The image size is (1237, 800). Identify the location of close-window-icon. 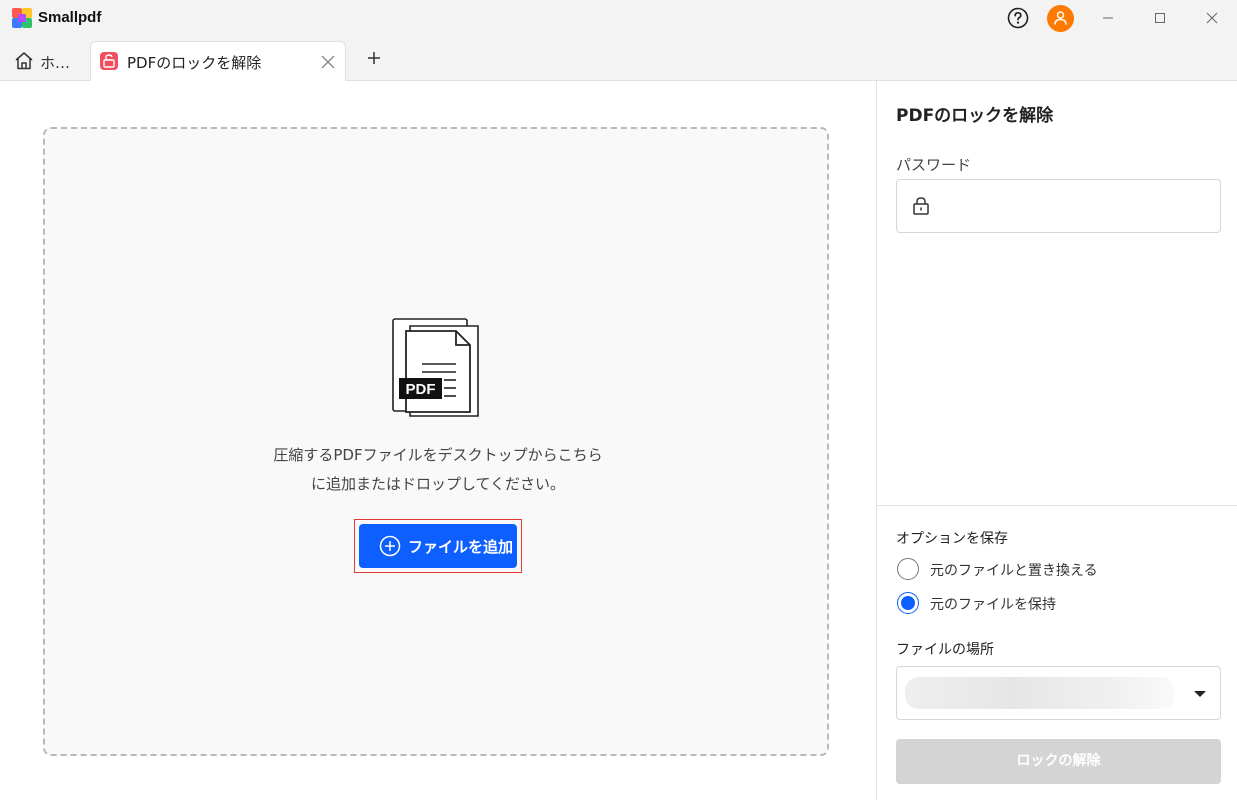
(1212, 18).